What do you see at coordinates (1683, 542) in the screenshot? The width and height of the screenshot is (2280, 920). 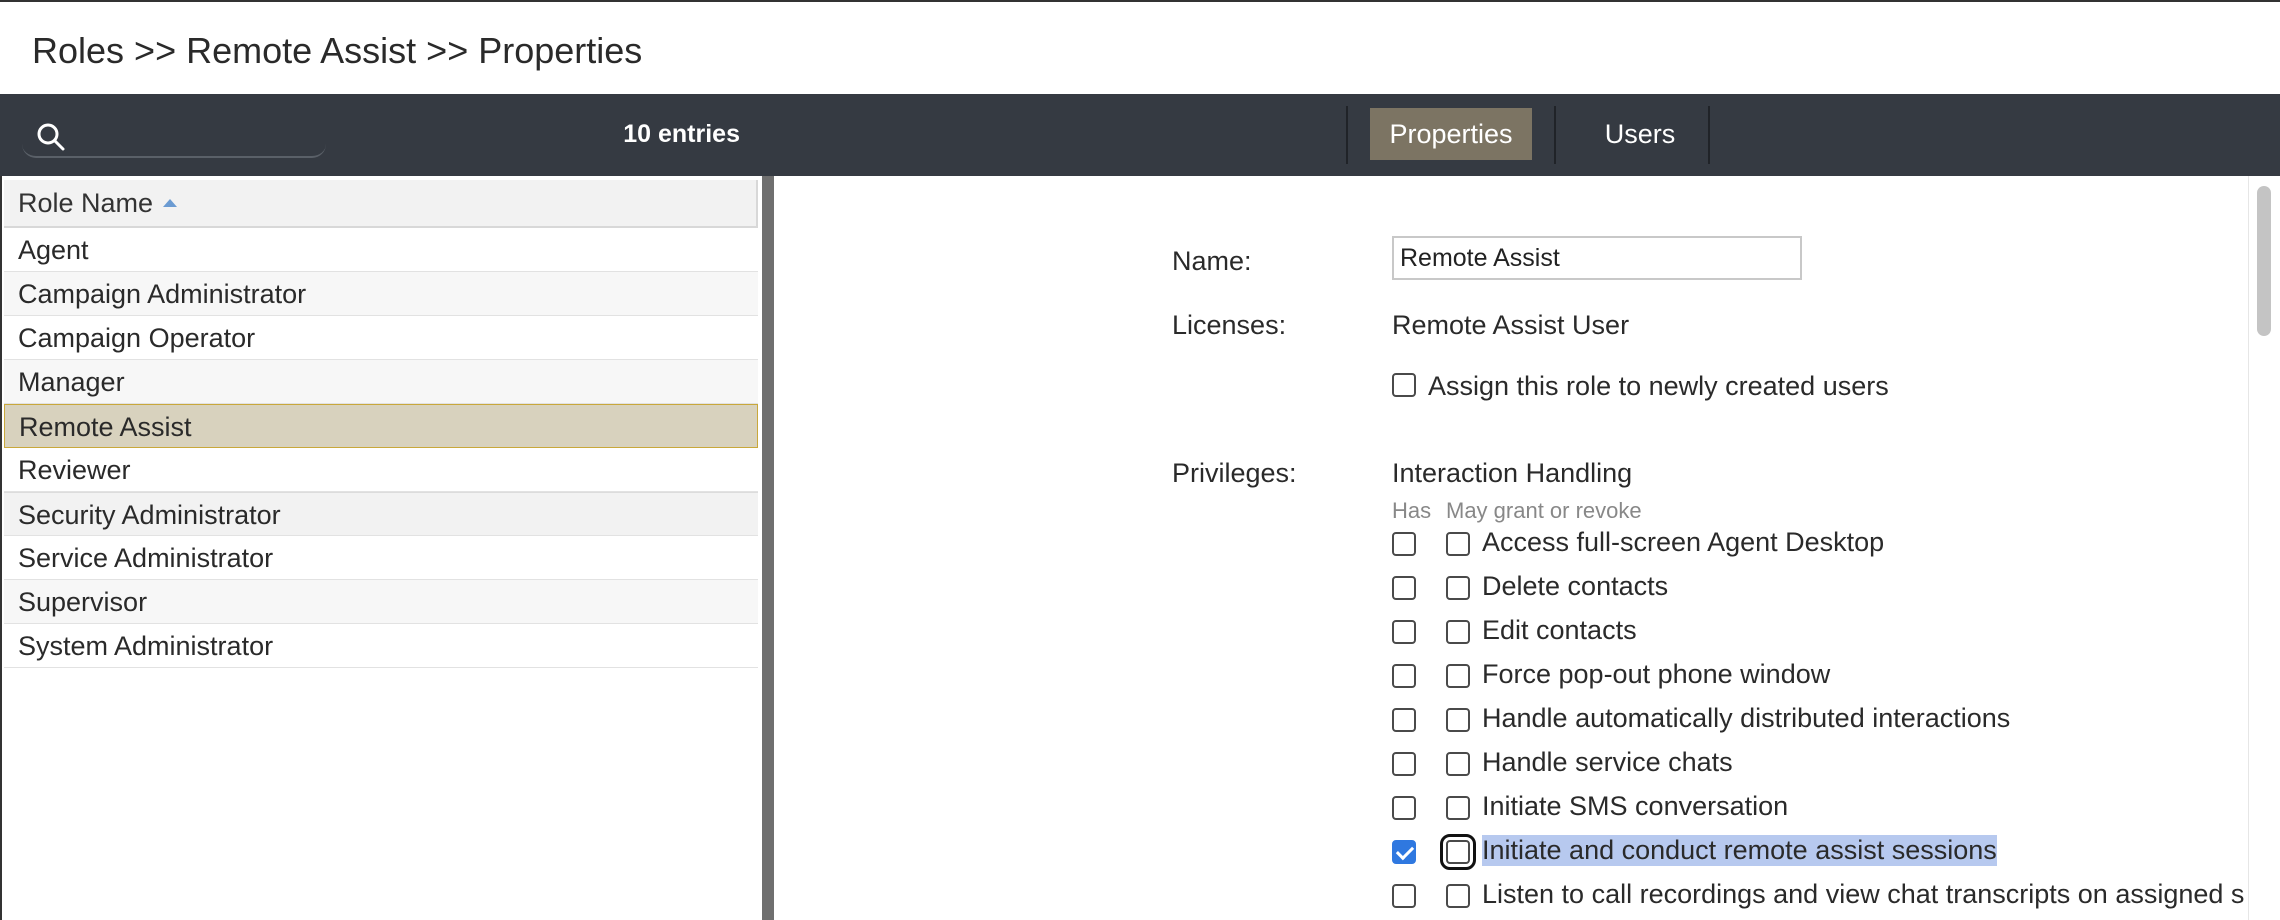 I see `privilege-label: Access full-screen Agent Desktop` at bounding box center [1683, 542].